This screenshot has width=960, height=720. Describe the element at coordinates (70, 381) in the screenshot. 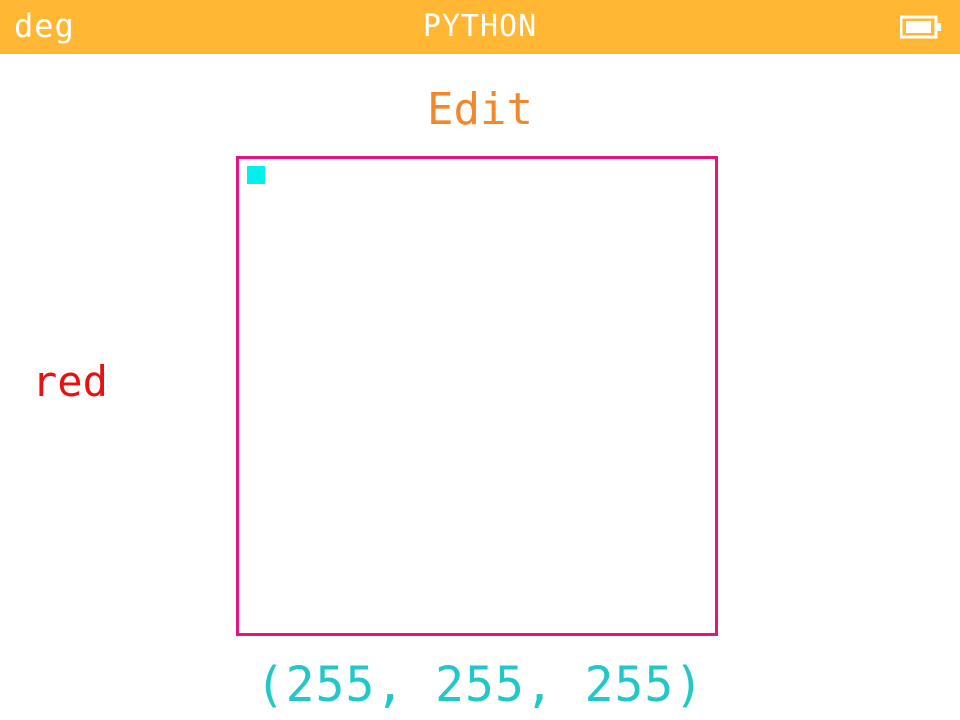

I see `channel-label: red` at that location.